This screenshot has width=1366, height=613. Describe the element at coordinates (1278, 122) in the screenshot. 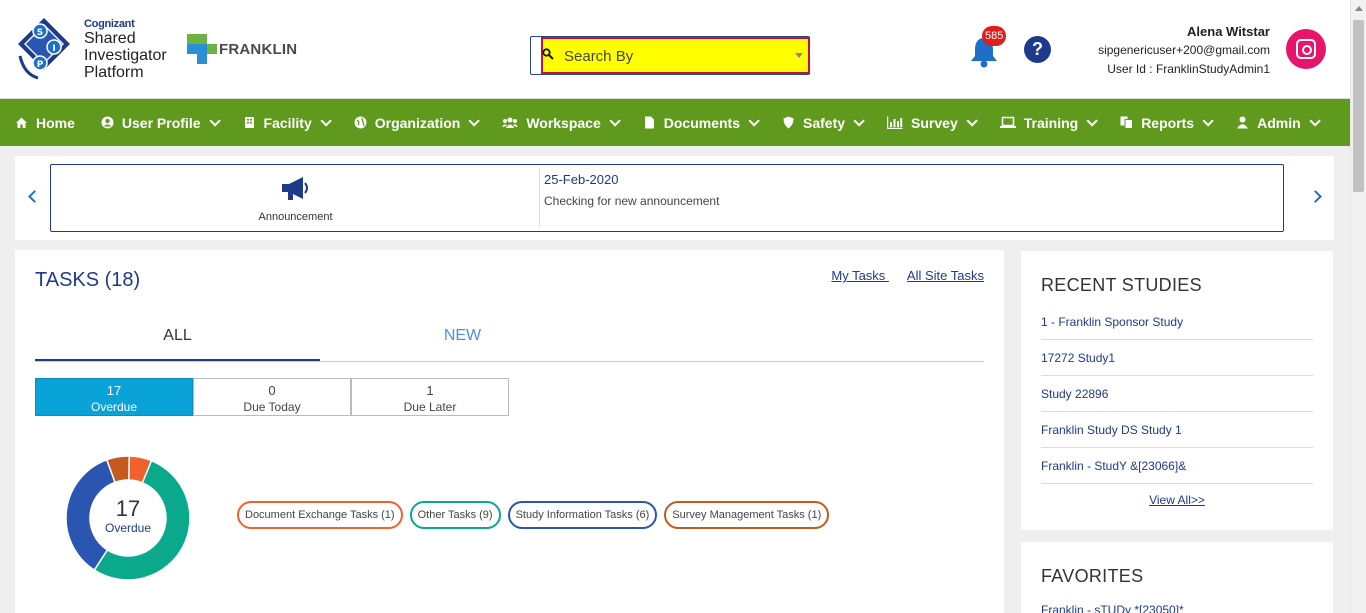

I see `nav-item-admin: Admin` at that location.